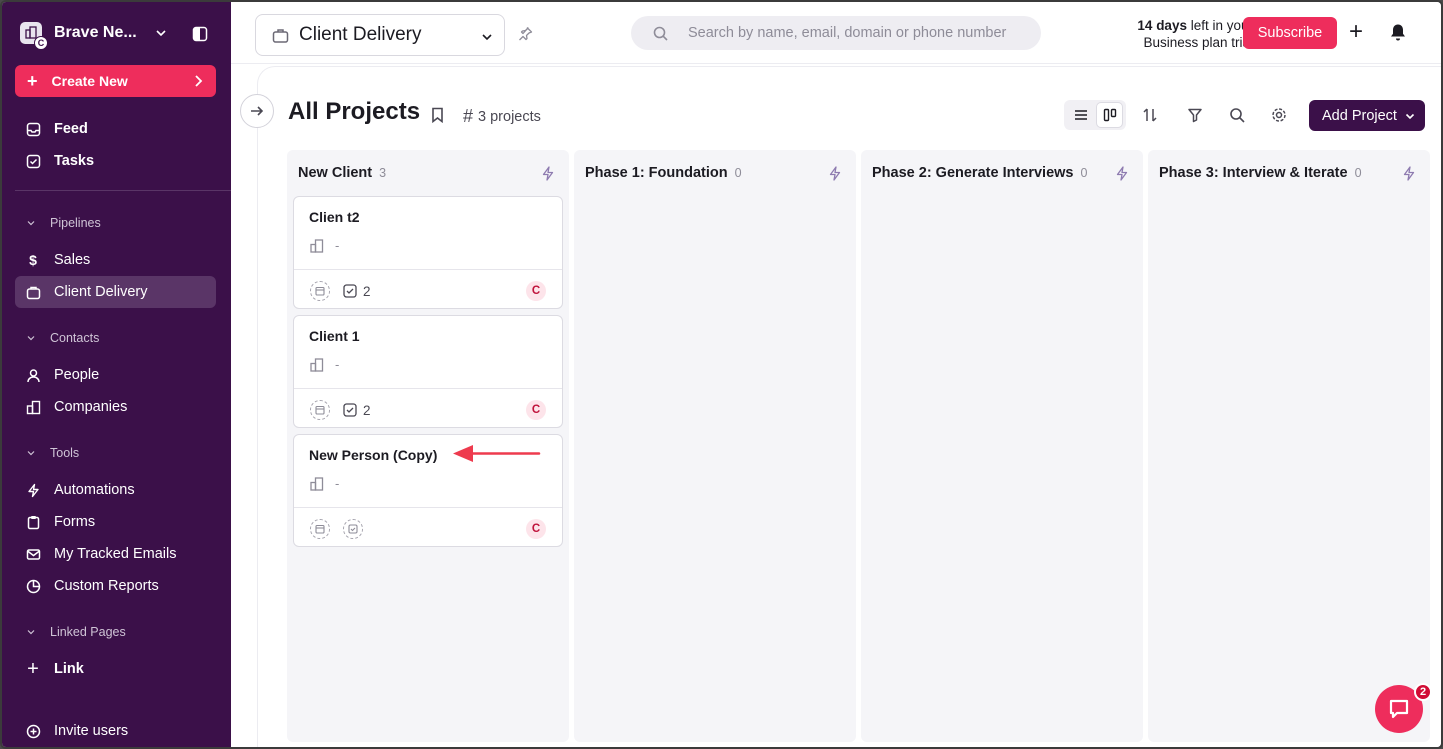  What do you see at coordinates (1237, 115) in the screenshot?
I see `search-icon` at bounding box center [1237, 115].